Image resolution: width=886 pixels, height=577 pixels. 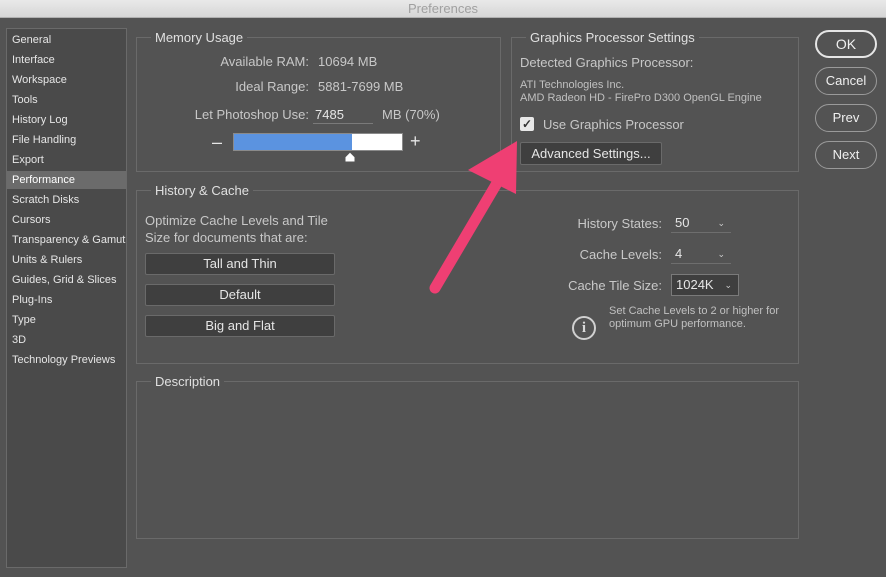 I want to click on memory-slider, so click(x=318, y=142).